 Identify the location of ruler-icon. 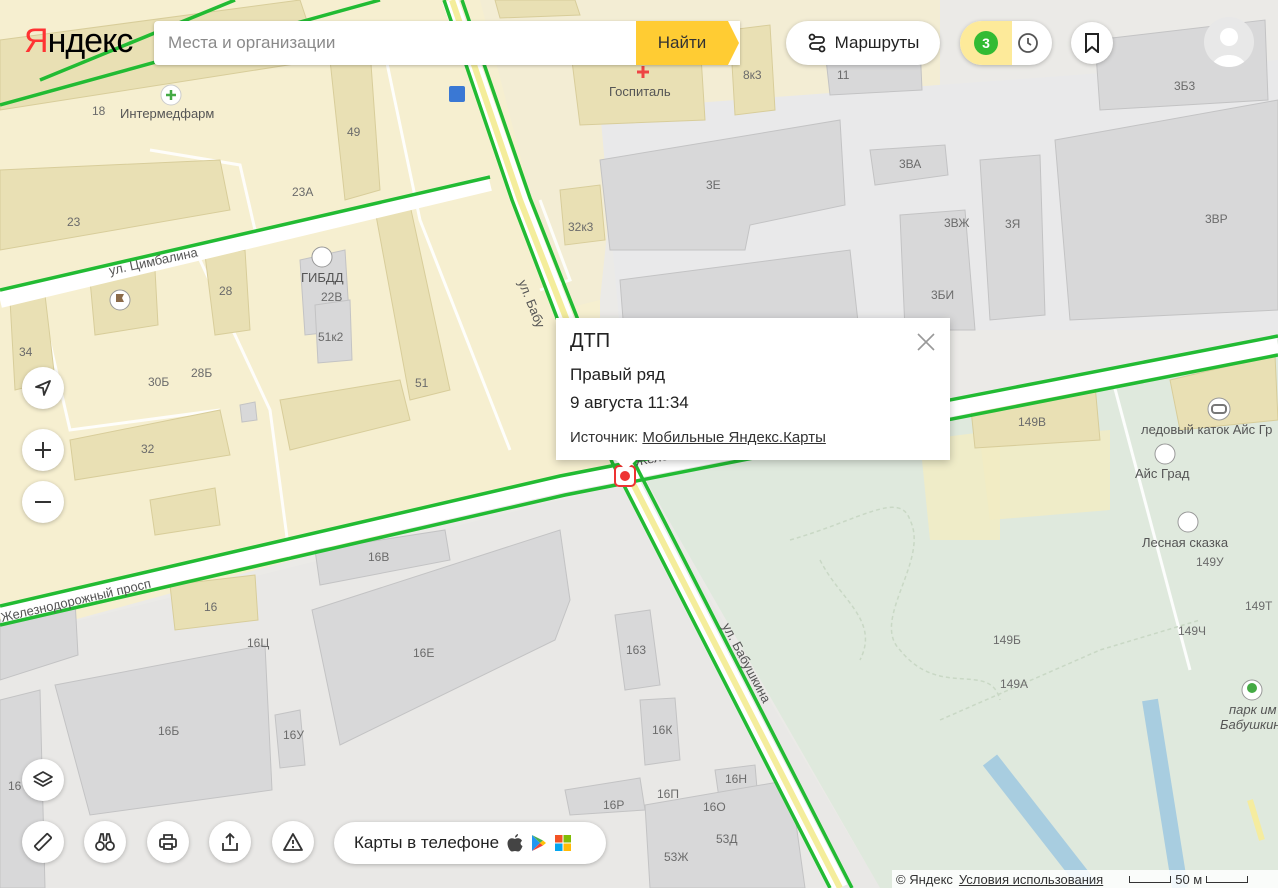
(43, 842).